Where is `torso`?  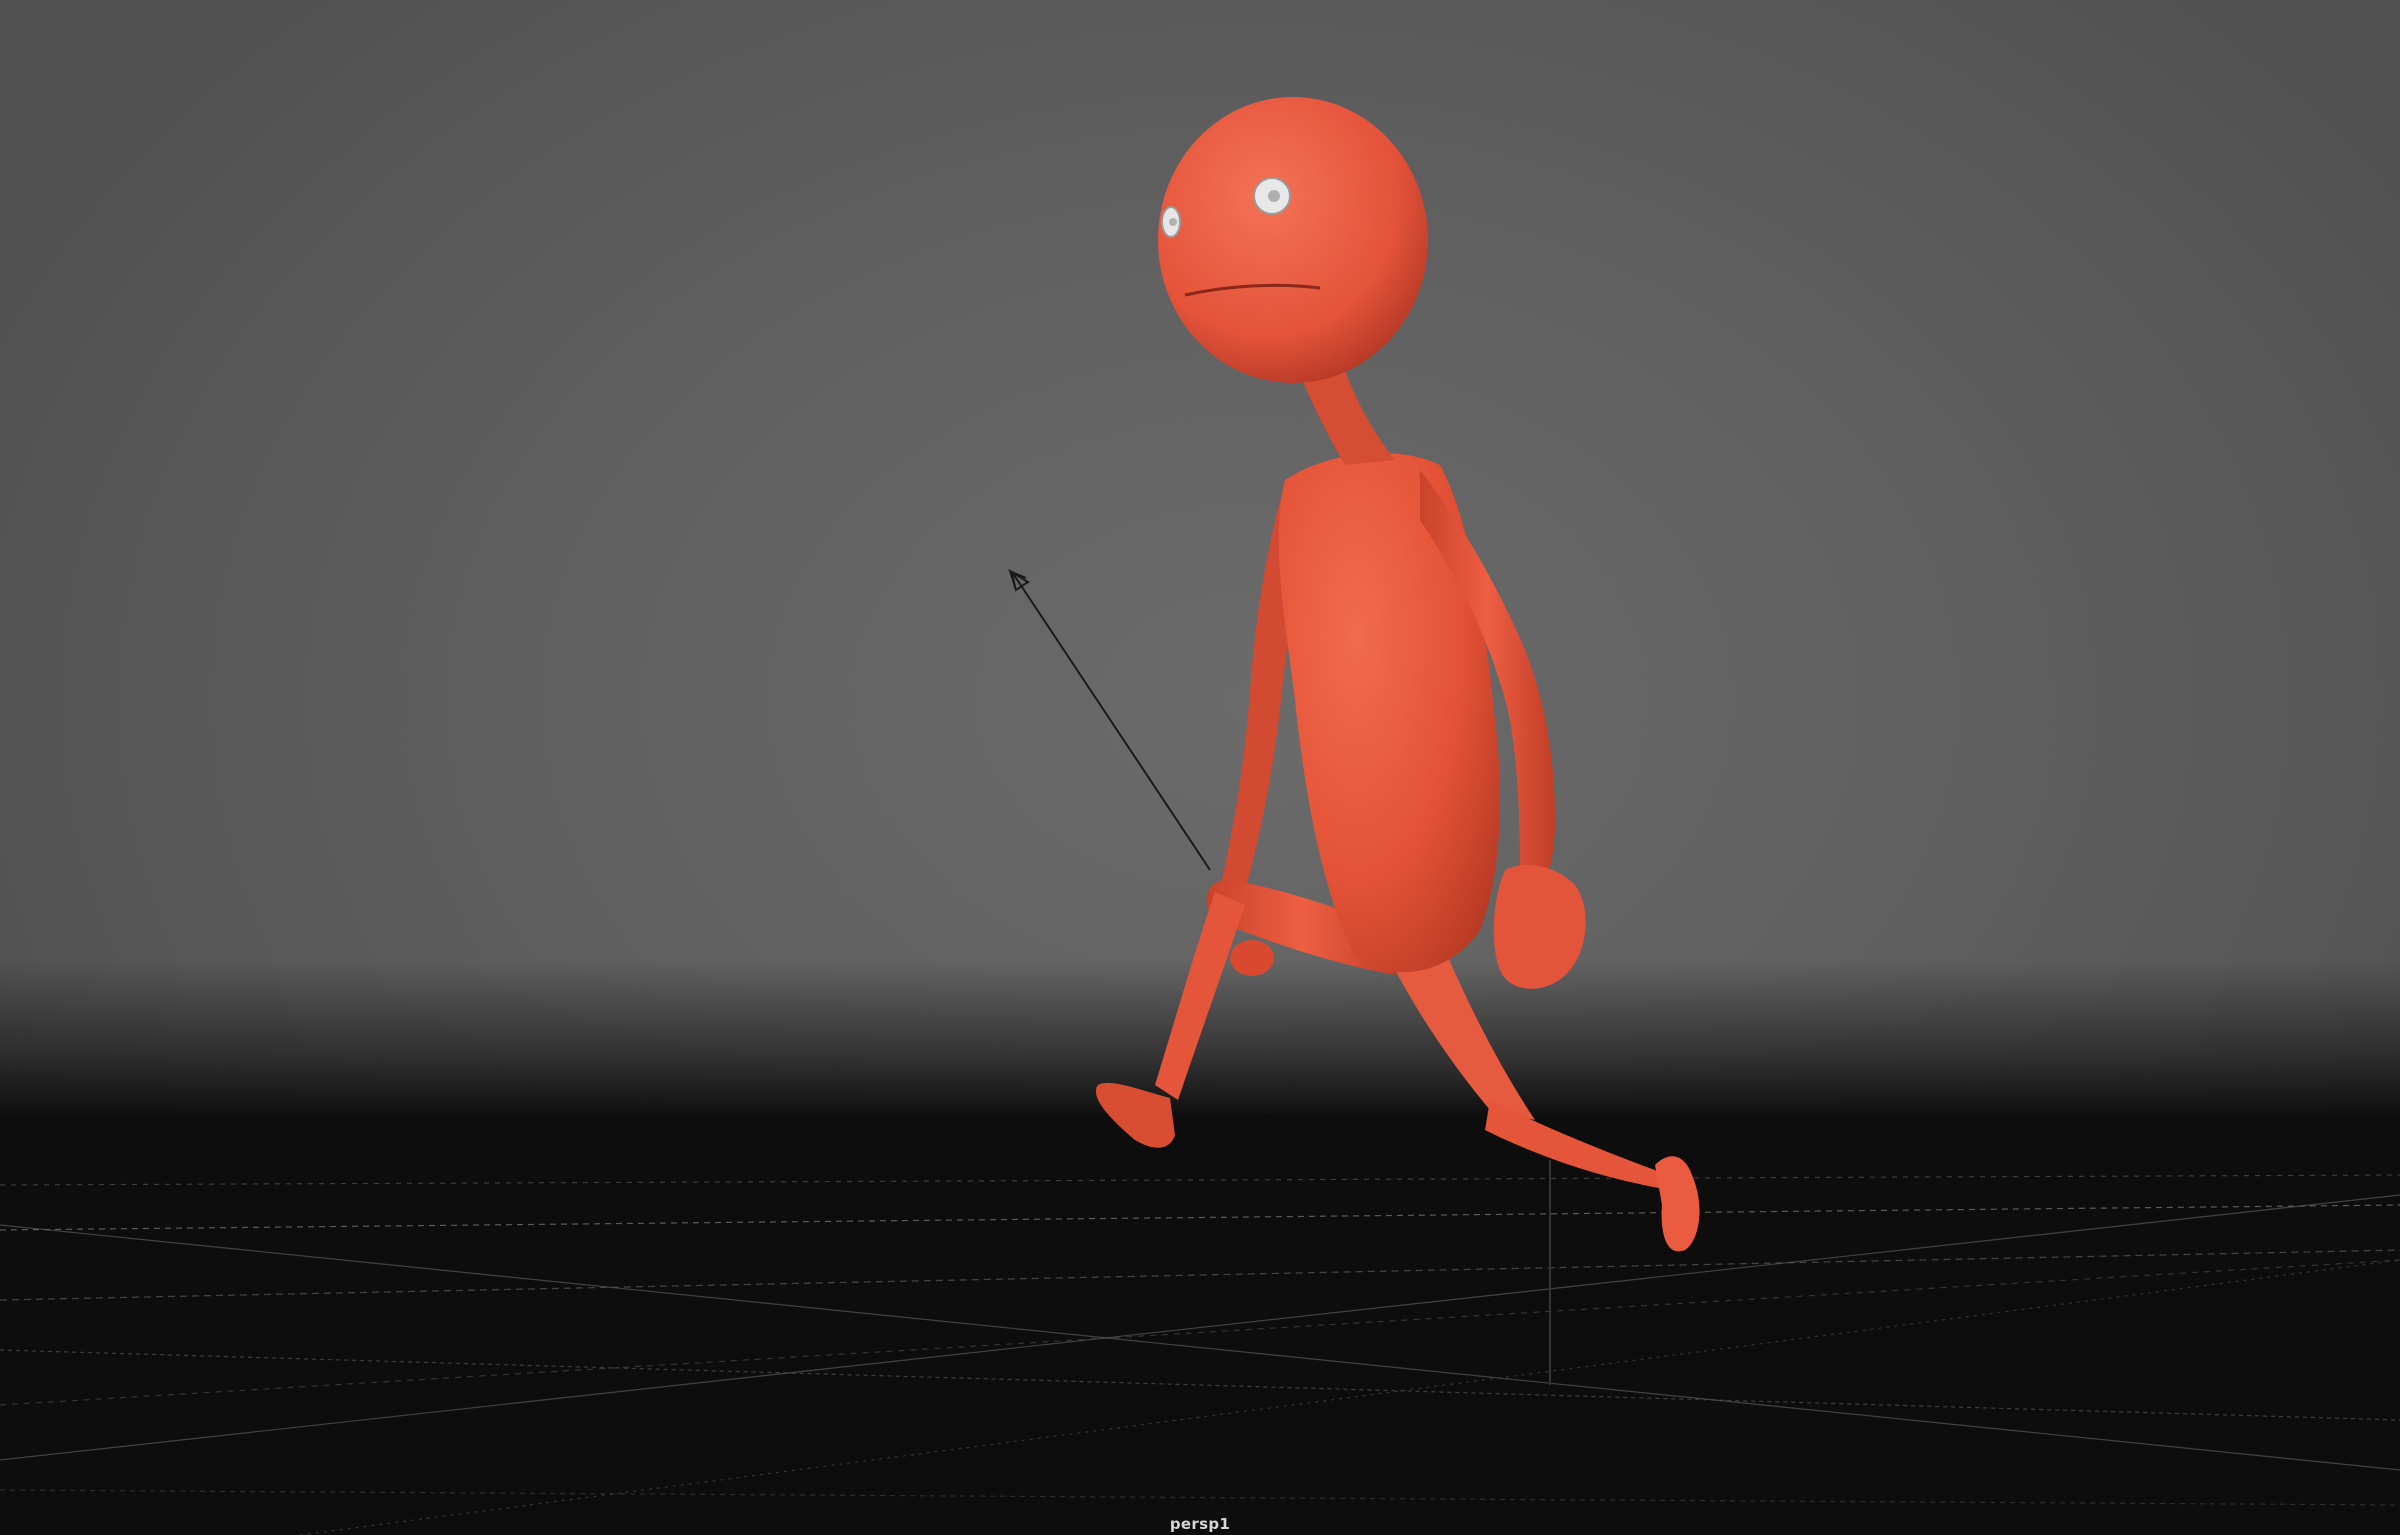 torso is located at coordinates (1389, 713).